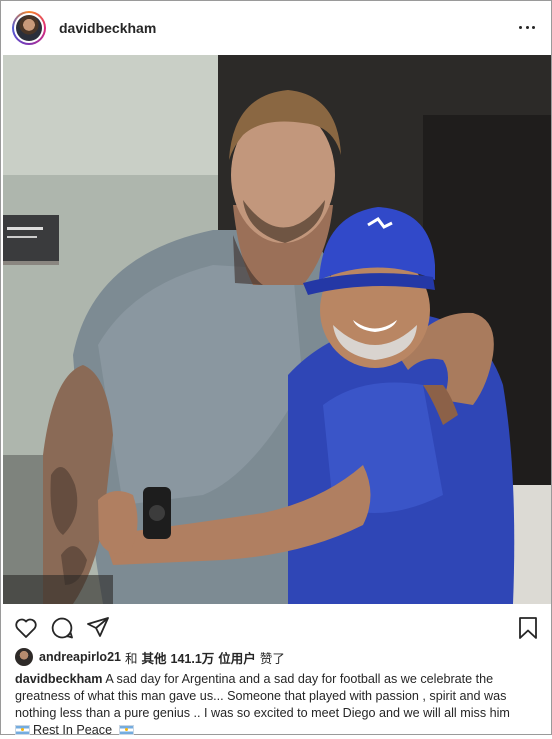 This screenshot has width=552, height=739. What do you see at coordinates (527, 28) in the screenshot?
I see `more-options-icon` at bounding box center [527, 28].